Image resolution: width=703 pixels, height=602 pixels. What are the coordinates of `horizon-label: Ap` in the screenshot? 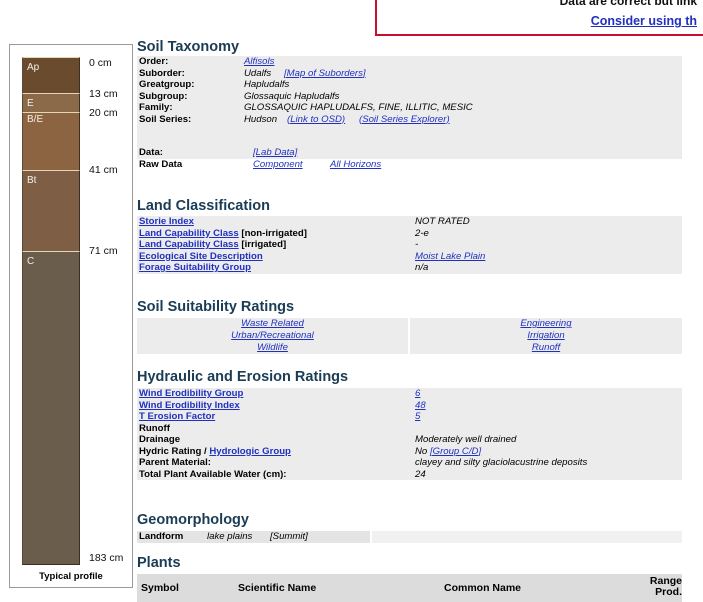 It's located at (33, 67).